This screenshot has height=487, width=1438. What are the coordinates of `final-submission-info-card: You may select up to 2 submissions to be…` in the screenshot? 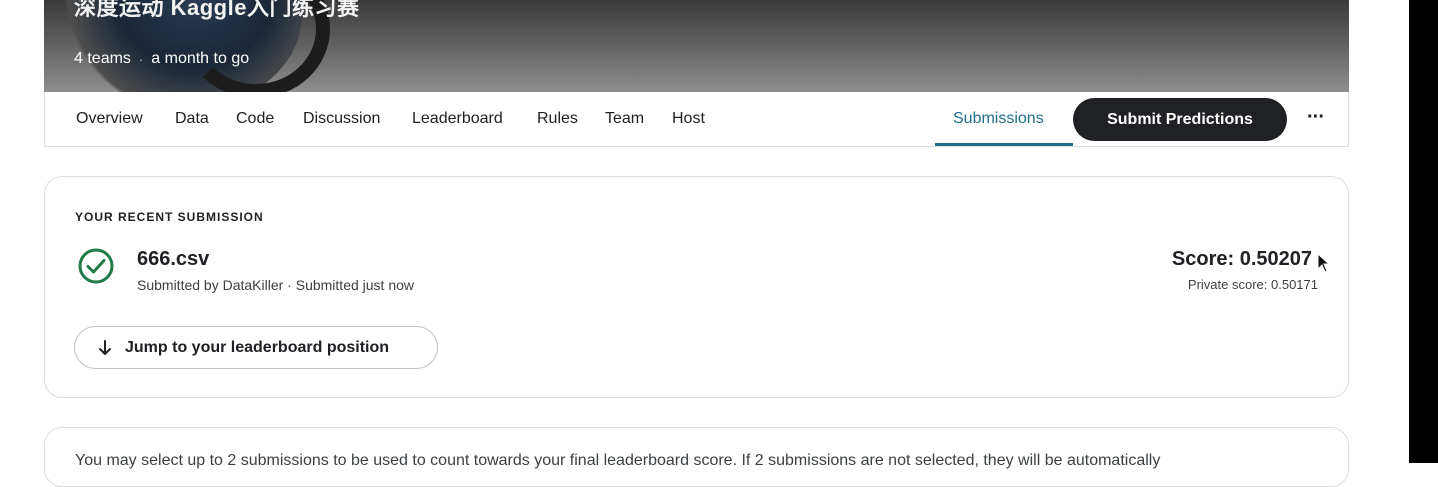 It's located at (696, 457).